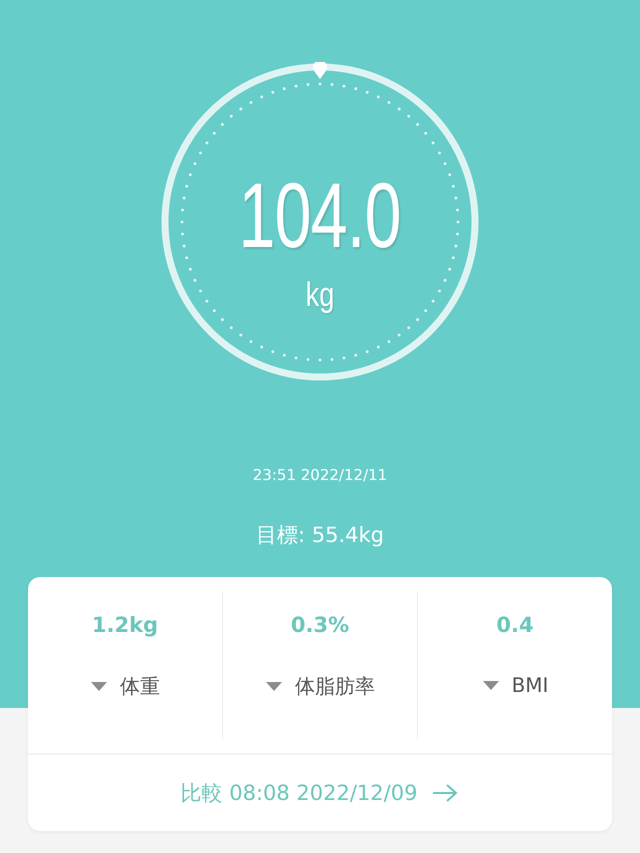 The width and height of the screenshot is (640, 853). What do you see at coordinates (125, 625) in the screenshot?
I see `change-value: 1.2kg` at bounding box center [125, 625].